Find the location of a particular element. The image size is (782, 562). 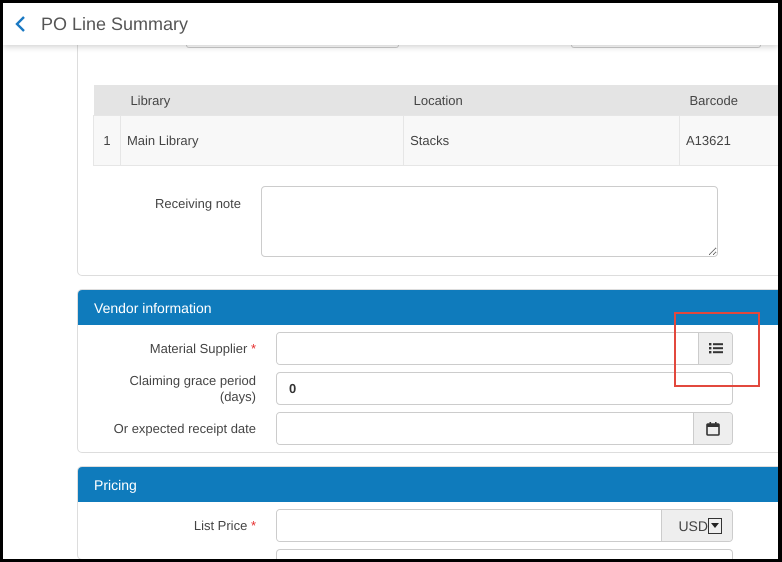

row-number: 1 is located at coordinates (107, 141).